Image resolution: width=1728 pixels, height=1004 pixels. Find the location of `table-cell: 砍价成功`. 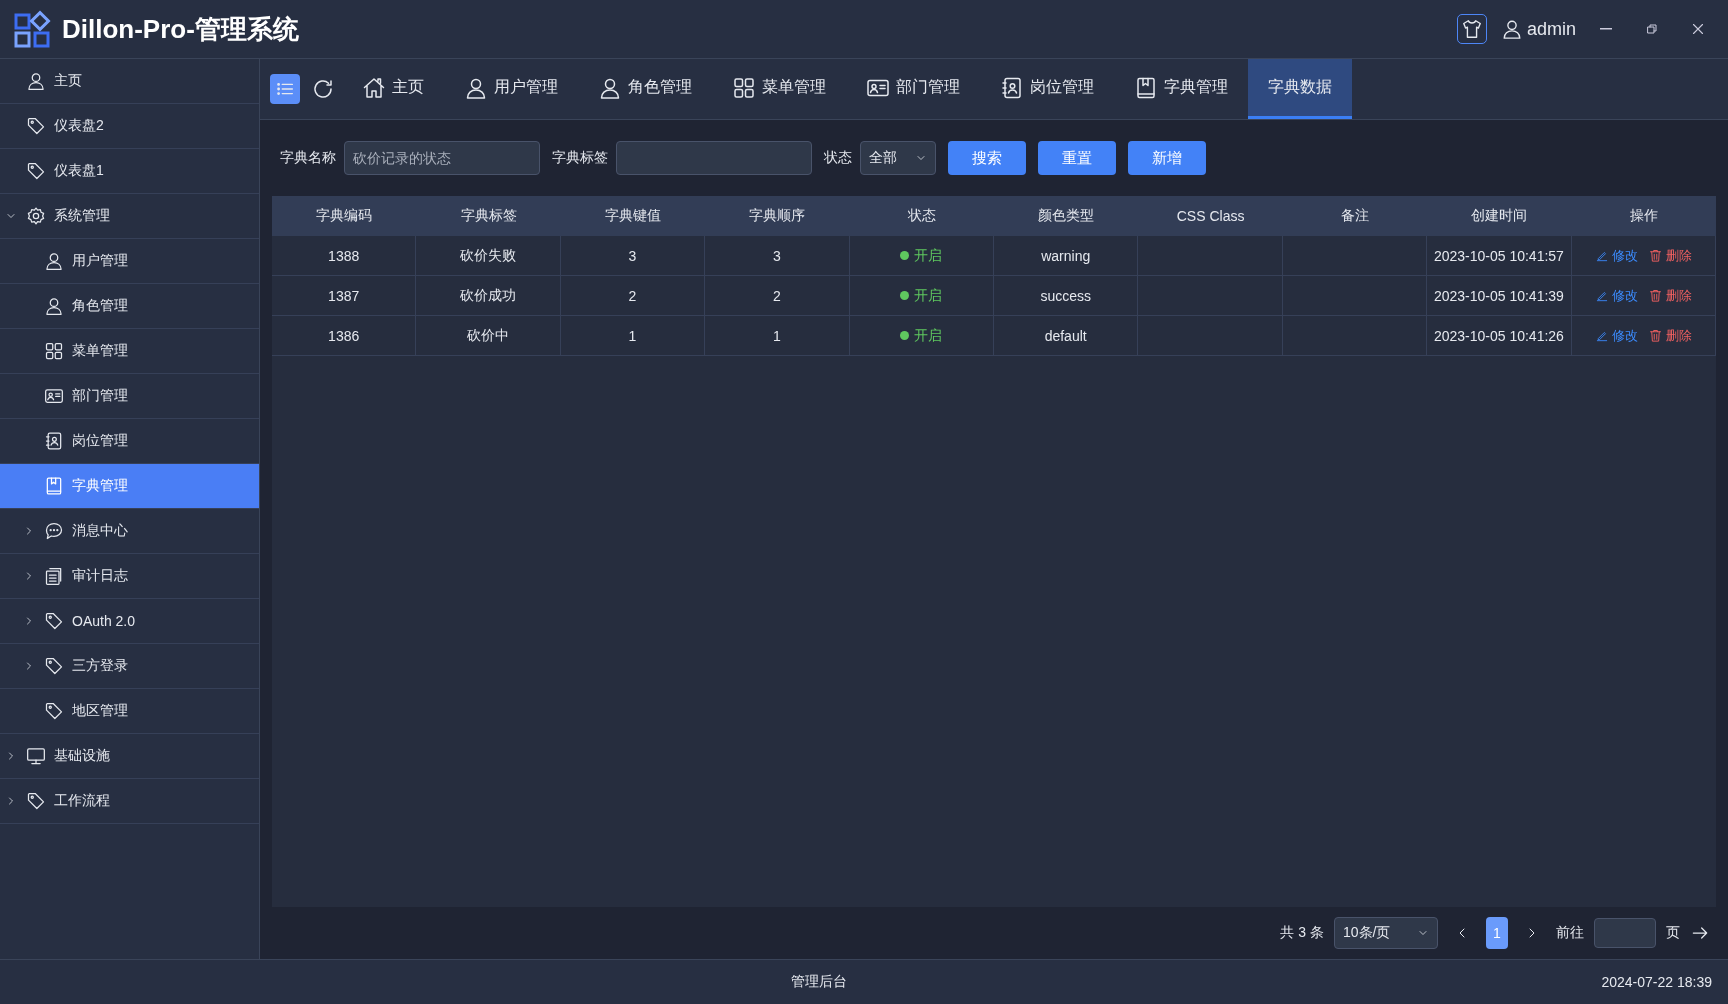

table-cell: 砍价成功 is located at coordinates (488, 296).